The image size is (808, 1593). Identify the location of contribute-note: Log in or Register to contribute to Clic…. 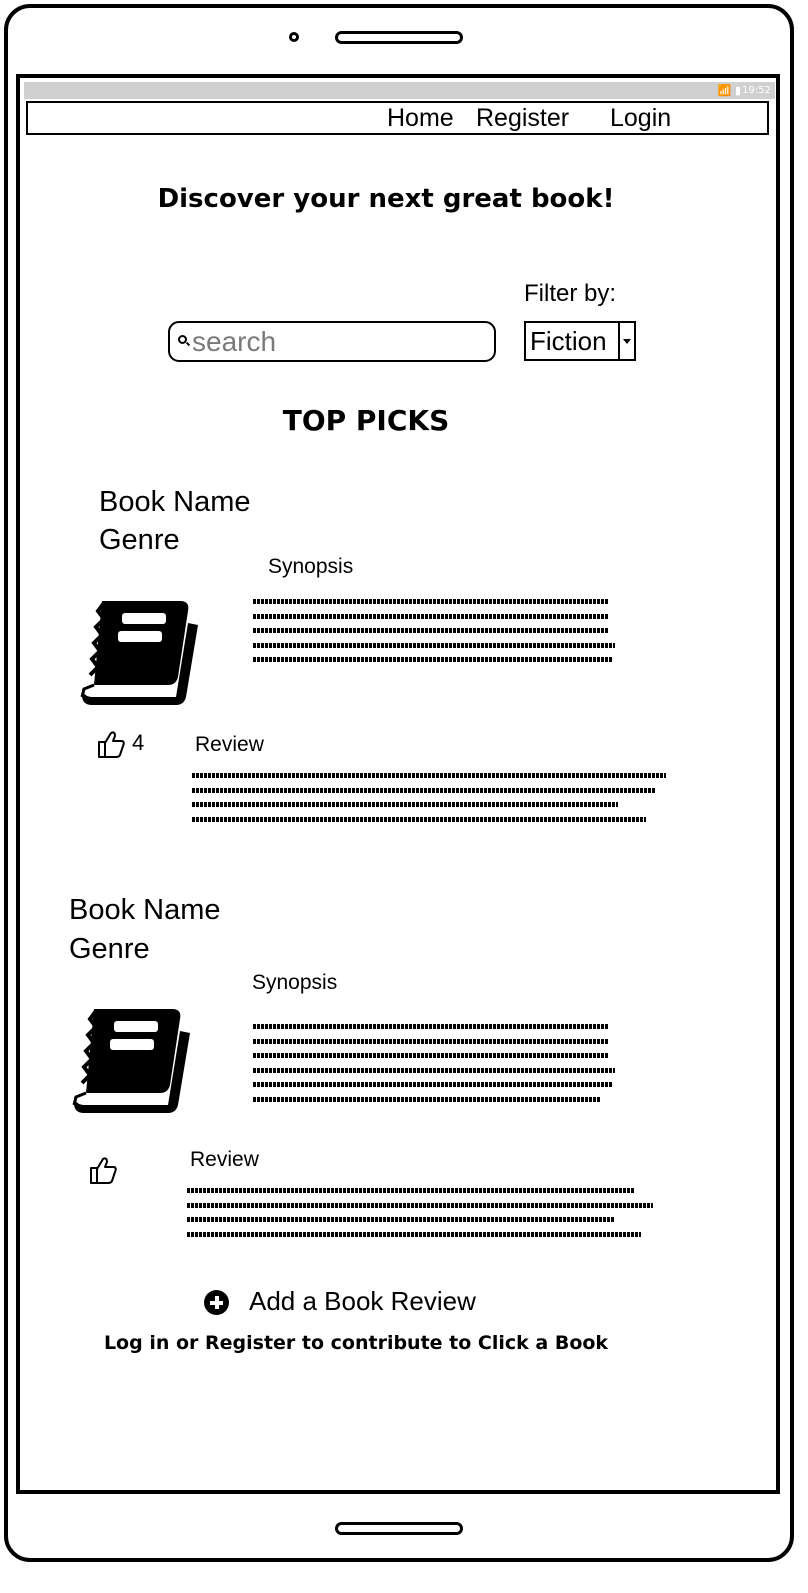
(356, 1343).